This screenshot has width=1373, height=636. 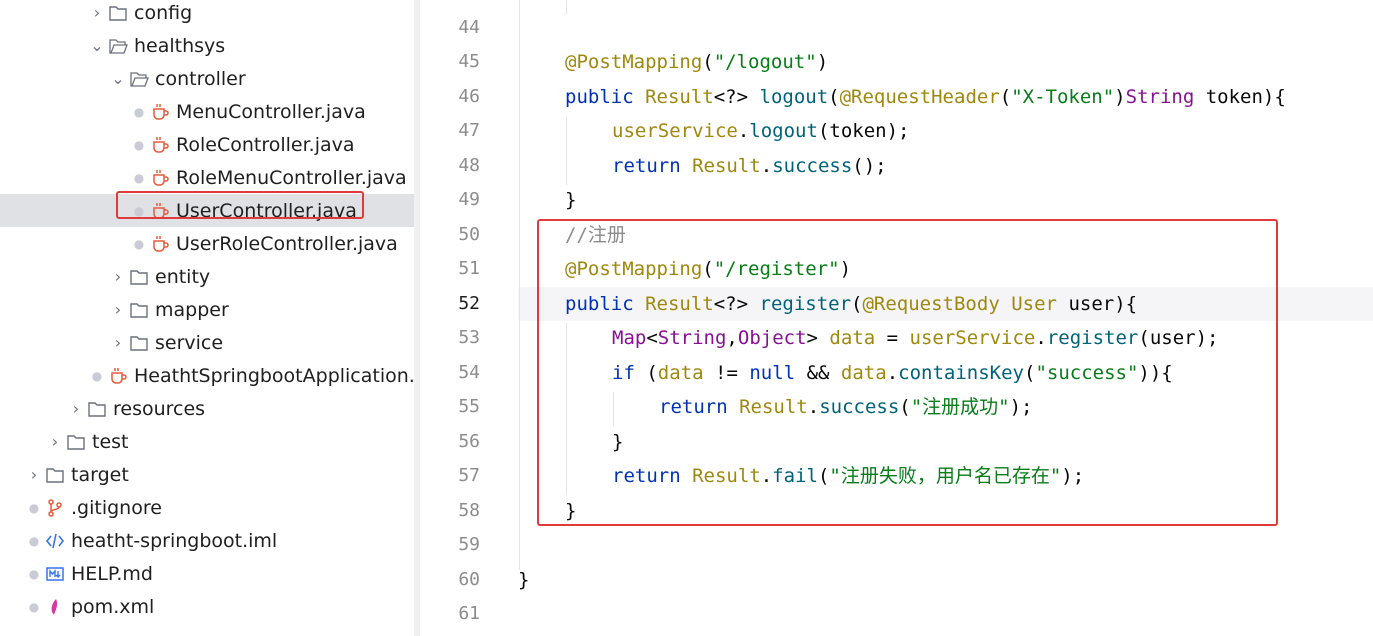 What do you see at coordinates (713, 131) in the screenshot?
I see `code-line: userService.logout(token);` at bounding box center [713, 131].